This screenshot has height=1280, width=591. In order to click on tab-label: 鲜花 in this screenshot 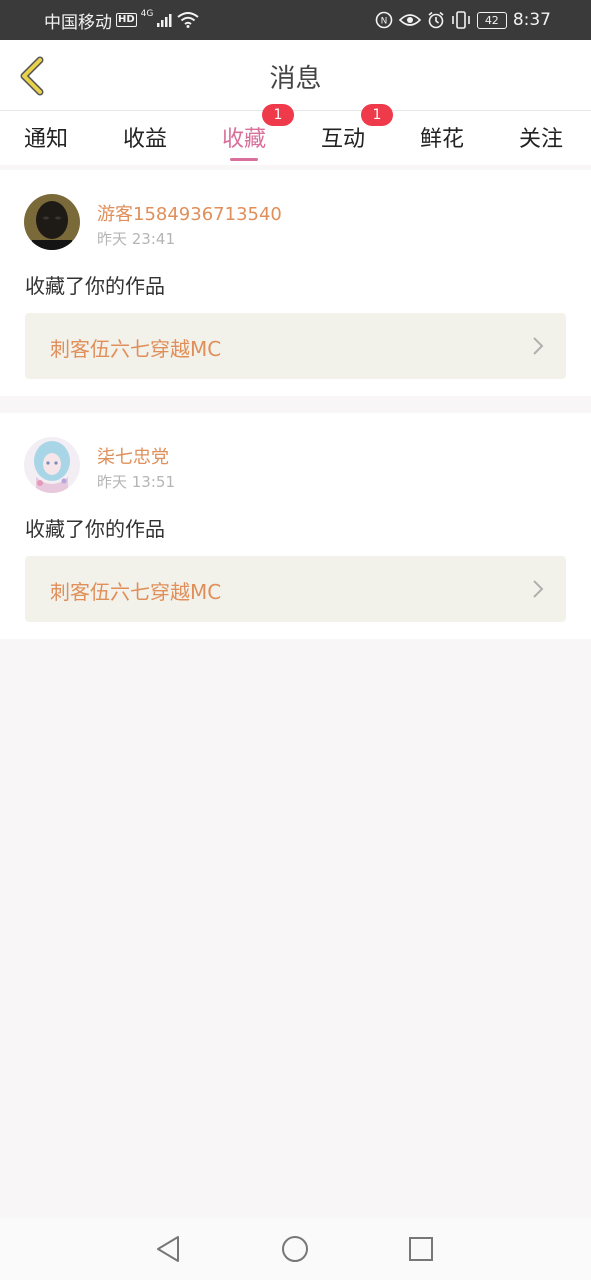, I will do `click(442, 139)`.